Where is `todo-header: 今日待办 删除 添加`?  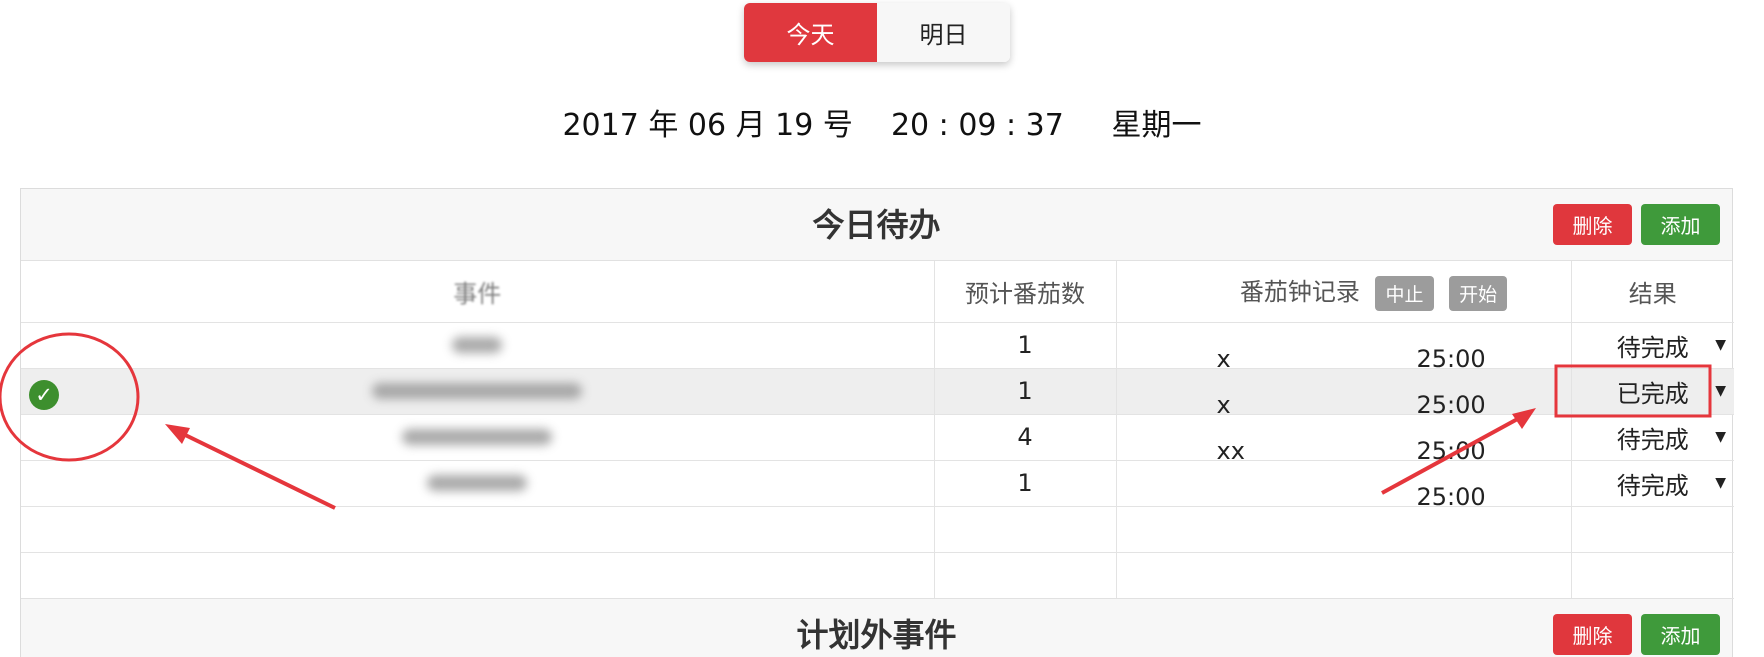 todo-header: 今日待办 删除 添加 is located at coordinates (876, 225).